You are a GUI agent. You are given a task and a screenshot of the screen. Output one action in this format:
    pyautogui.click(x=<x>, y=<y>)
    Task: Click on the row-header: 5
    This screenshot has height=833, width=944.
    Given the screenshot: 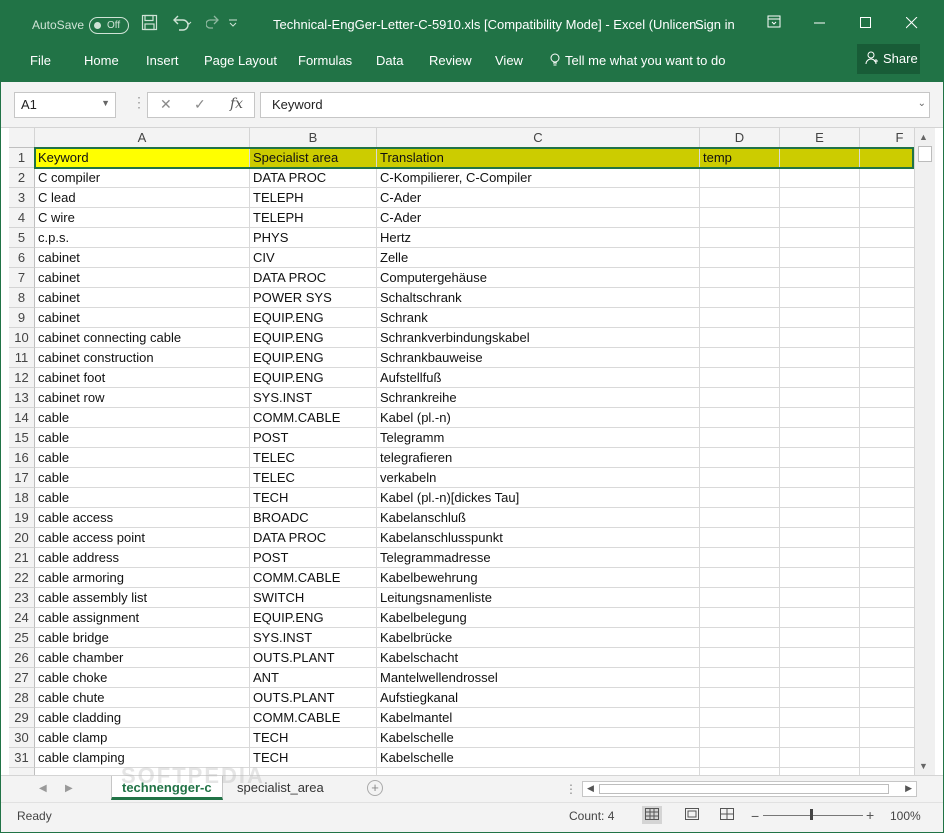 What is the action you would take?
    pyautogui.click(x=22, y=238)
    